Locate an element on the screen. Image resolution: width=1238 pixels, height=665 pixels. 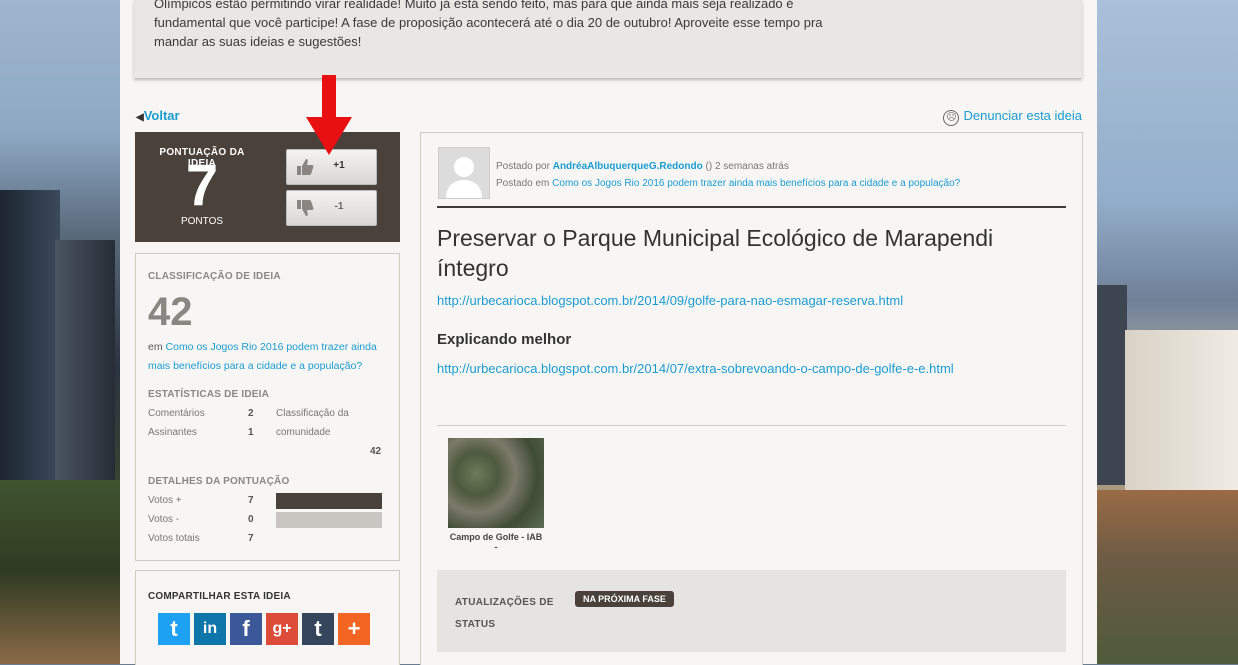
score-details-heading: DETALHES DA PONTUAÇÃO is located at coordinates (219, 481).